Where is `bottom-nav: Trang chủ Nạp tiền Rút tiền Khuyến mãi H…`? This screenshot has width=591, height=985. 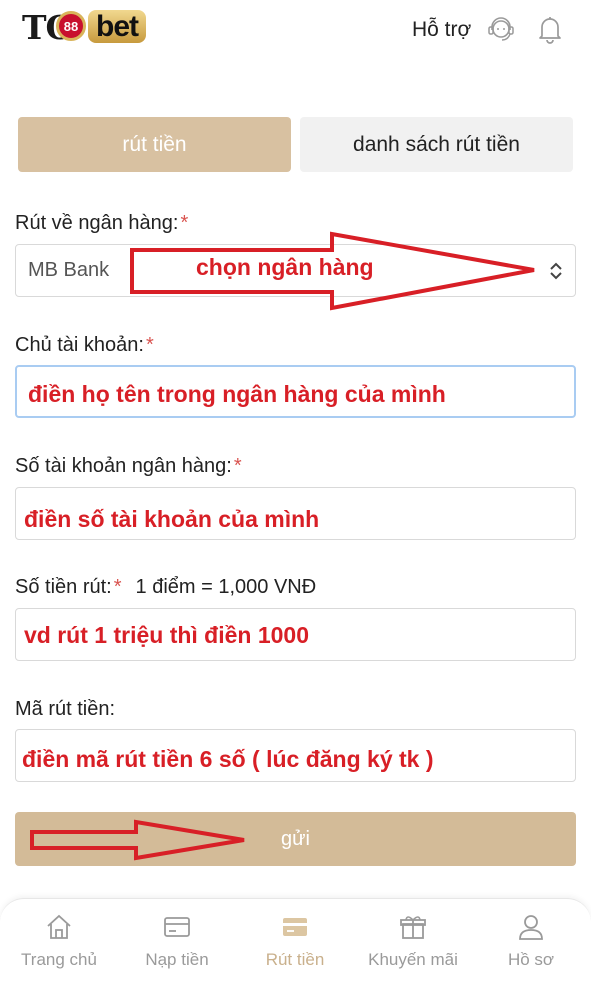
bottom-nav: Trang chủ Nạp tiền Rút tiền Khuyến mãi H… is located at coordinates (295, 941).